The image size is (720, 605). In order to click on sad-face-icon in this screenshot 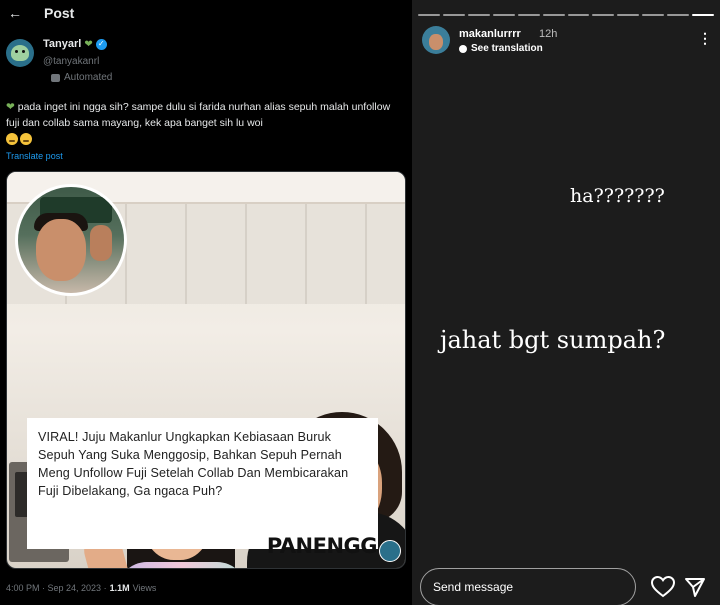, I will do `click(12, 139)`.